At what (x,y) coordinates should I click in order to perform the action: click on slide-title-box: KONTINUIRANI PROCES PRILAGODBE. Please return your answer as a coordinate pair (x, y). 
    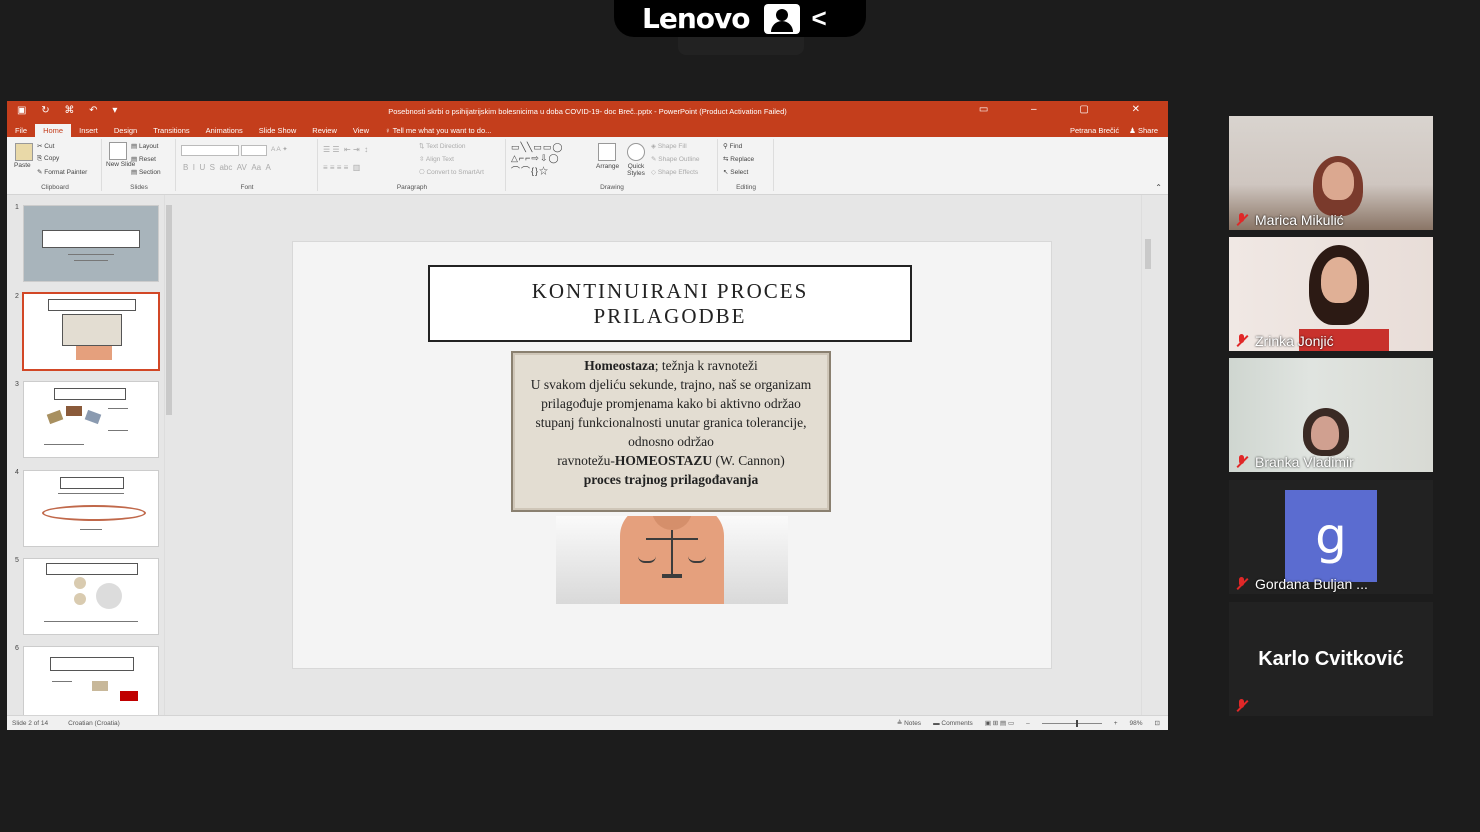
    Looking at the image, I should click on (670, 303).